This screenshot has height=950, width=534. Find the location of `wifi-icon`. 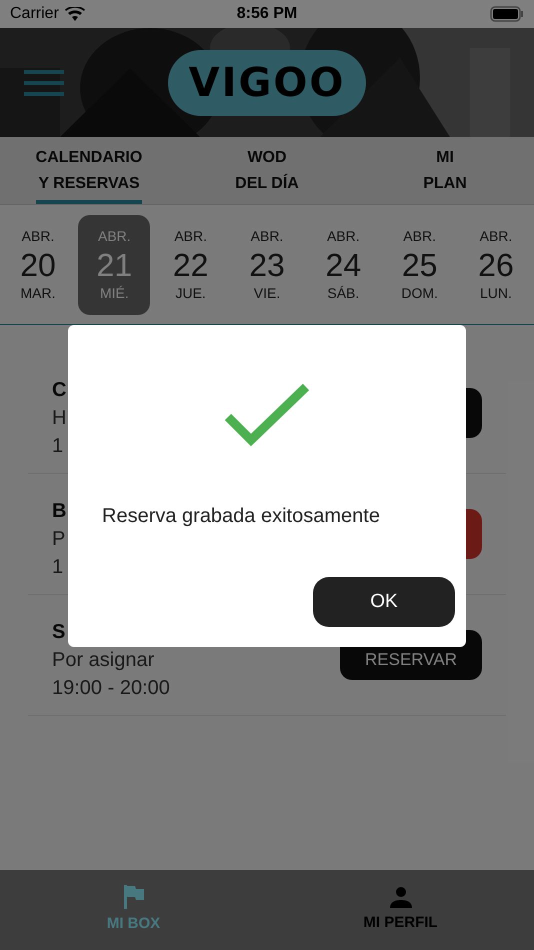

wifi-icon is located at coordinates (74, 14).